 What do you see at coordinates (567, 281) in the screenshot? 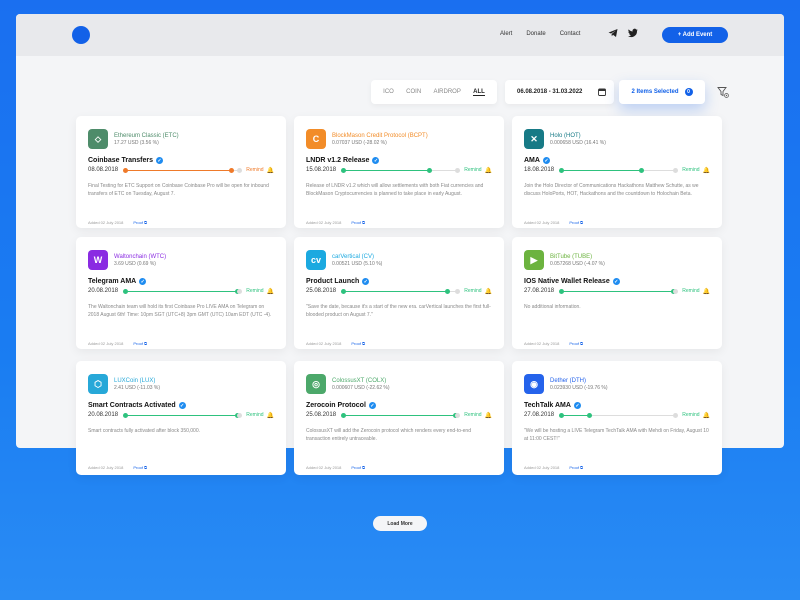
I see `event-title: IOS Native Wallet Release` at bounding box center [567, 281].